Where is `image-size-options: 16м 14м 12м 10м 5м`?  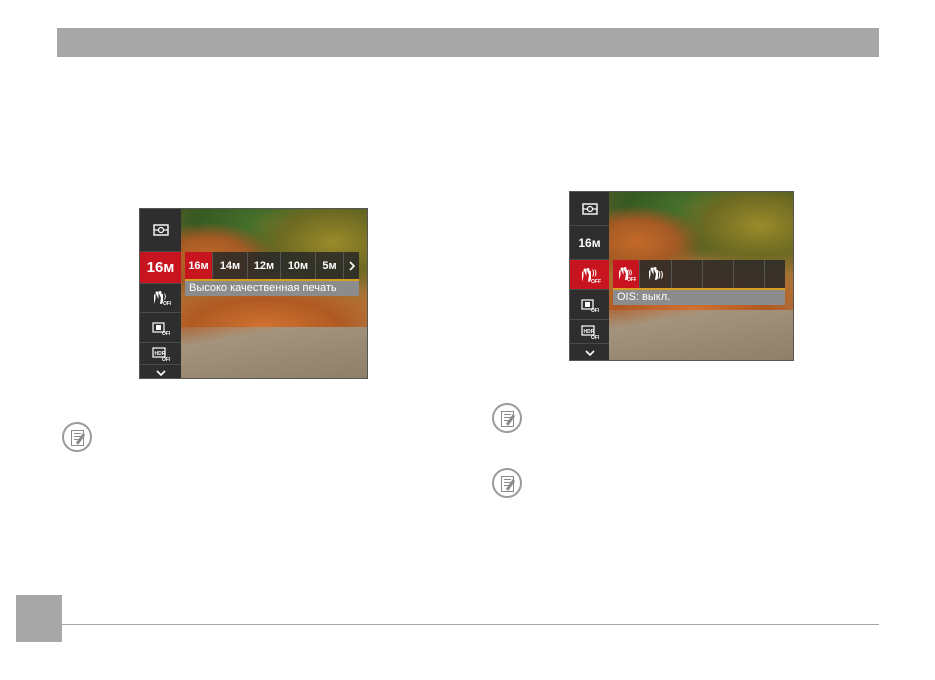 image-size-options: 16м 14м 12м 10м 5м is located at coordinates (272, 266).